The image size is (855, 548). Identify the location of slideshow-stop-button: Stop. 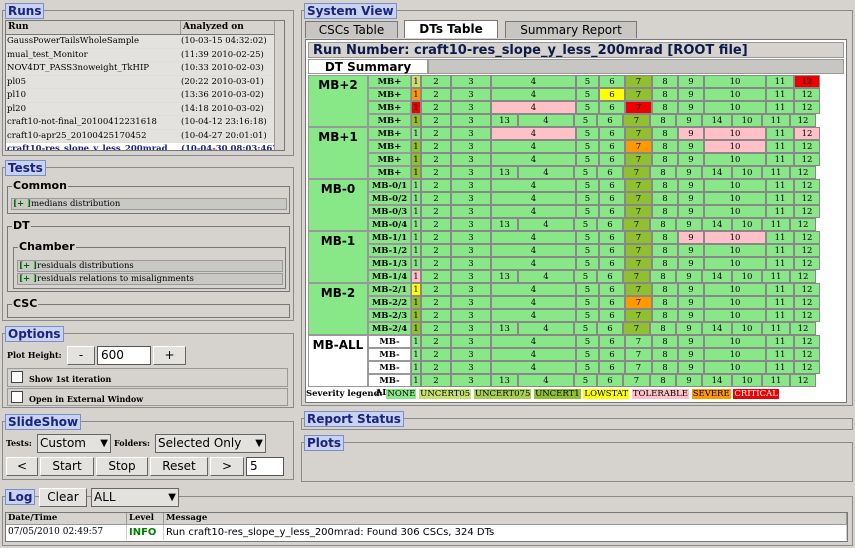
(122, 466).